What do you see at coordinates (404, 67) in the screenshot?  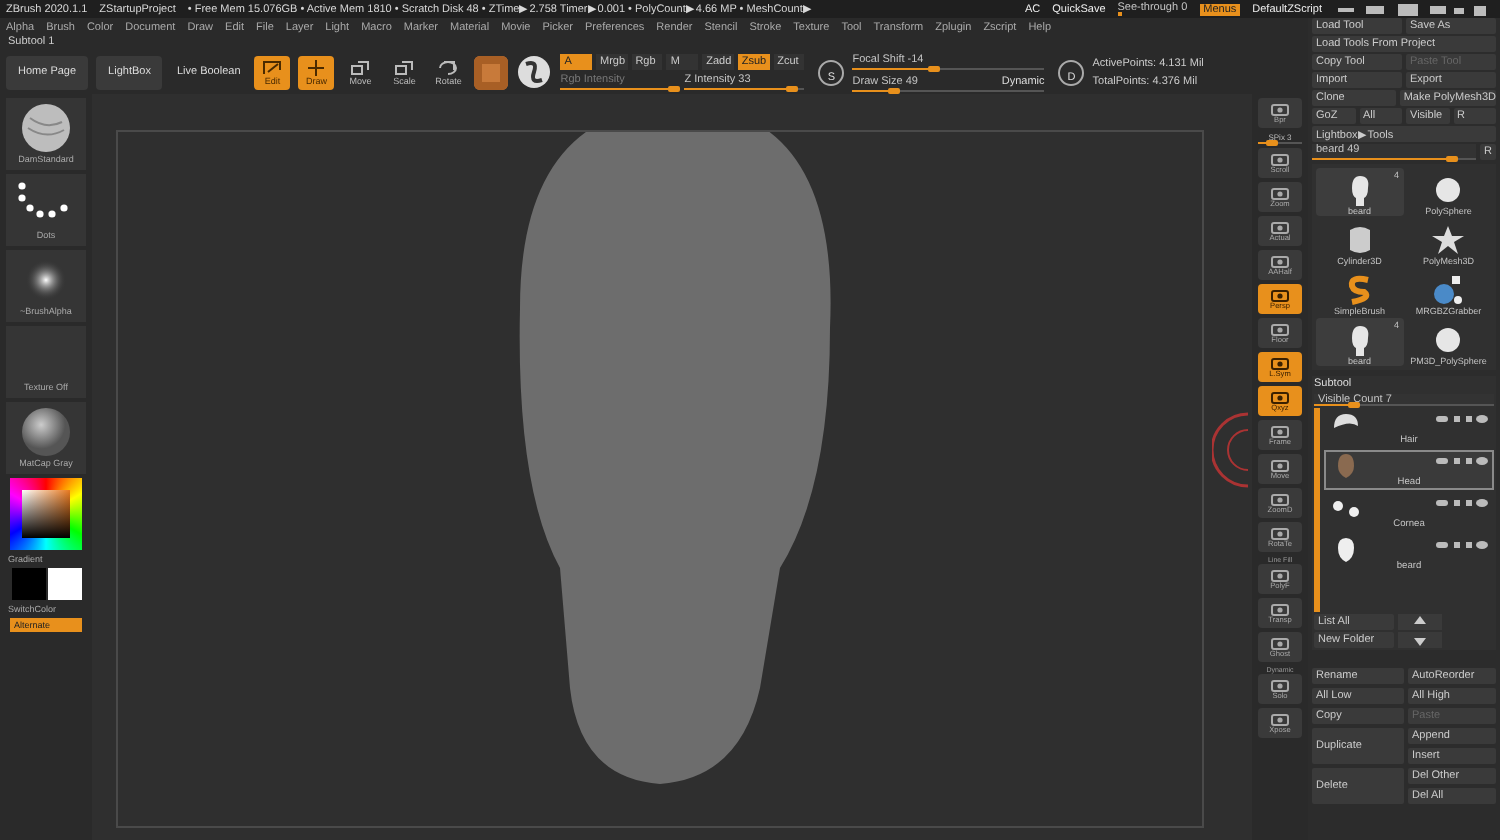 I see `scale-tool-icon` at bounding box center [404, 67].